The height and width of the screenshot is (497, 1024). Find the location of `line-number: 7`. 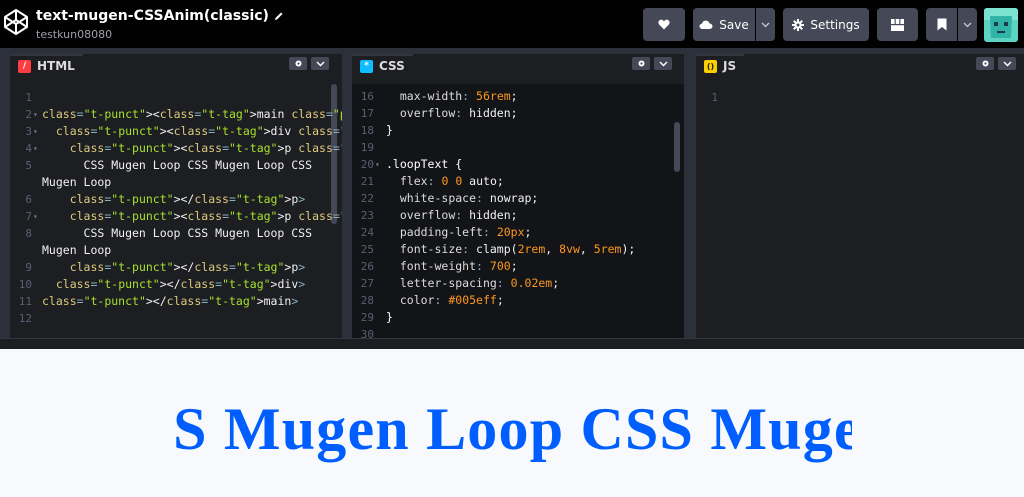

line-number: 7 is located at coordinates (28, 216).